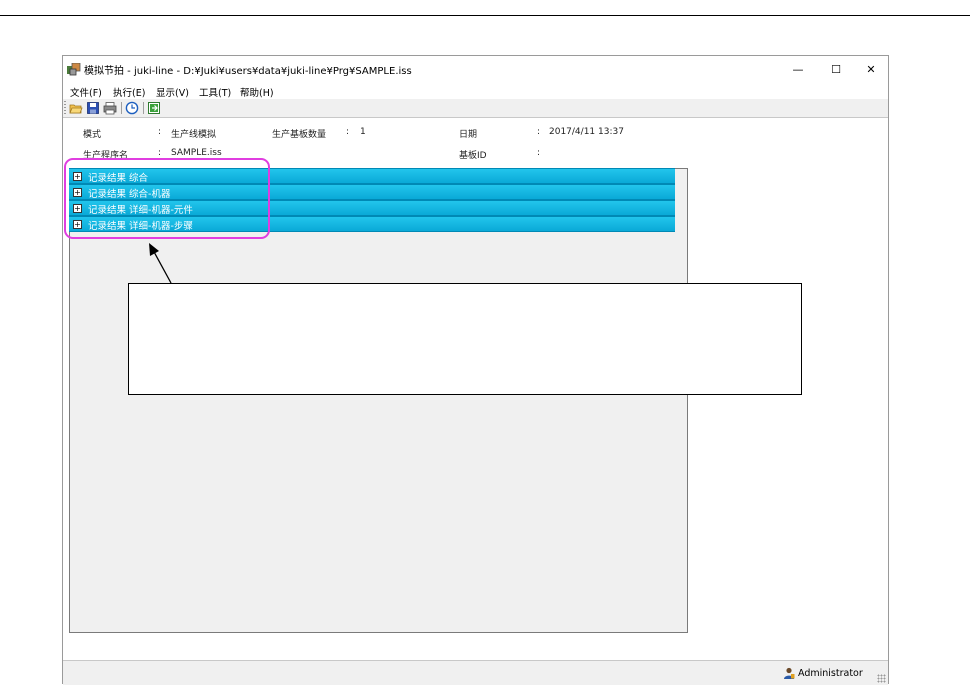 The image size is (970, 685). What do you see at coordinates (465, 339) in the screenshot?
I see `callout-box` at bounding box center [465, 339].